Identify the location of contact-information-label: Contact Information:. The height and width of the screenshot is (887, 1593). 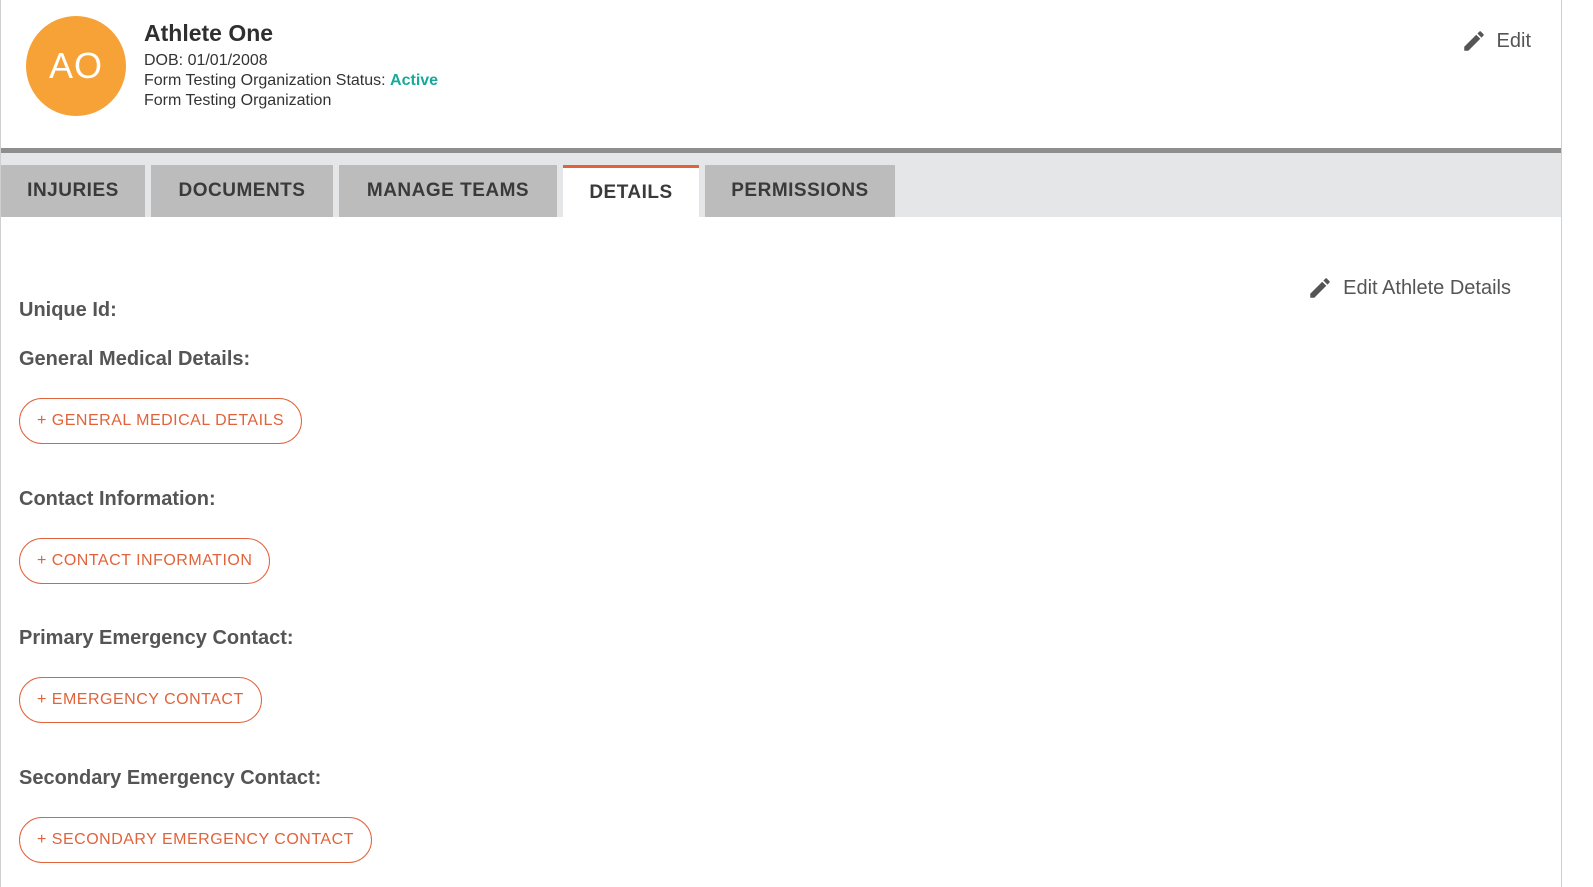
(117, 499).